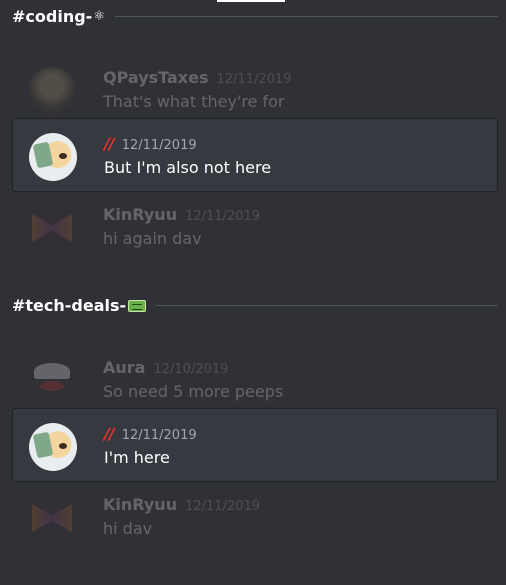 The width and height of the screenshot is (506, 585). I want to click on message-item-highlighted: // 12/11/2019 I'm here, so click(255, 445).